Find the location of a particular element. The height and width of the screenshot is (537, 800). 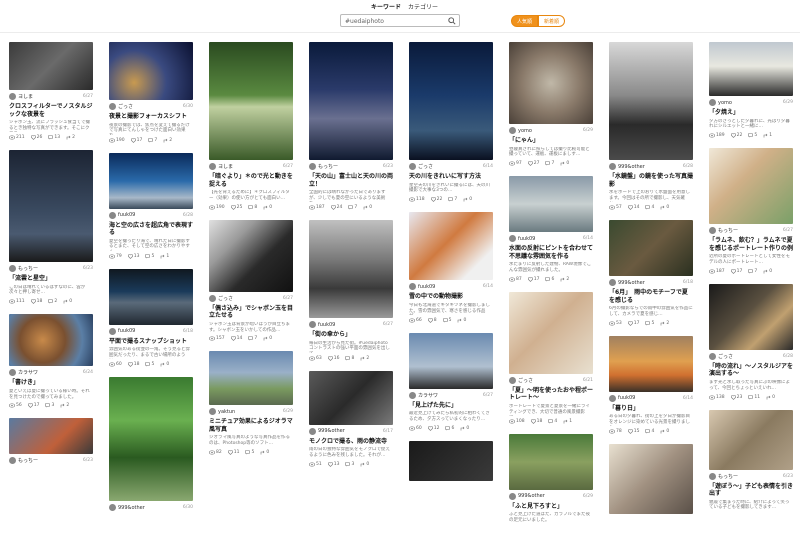

post-card is located at coordinates (451, 460).